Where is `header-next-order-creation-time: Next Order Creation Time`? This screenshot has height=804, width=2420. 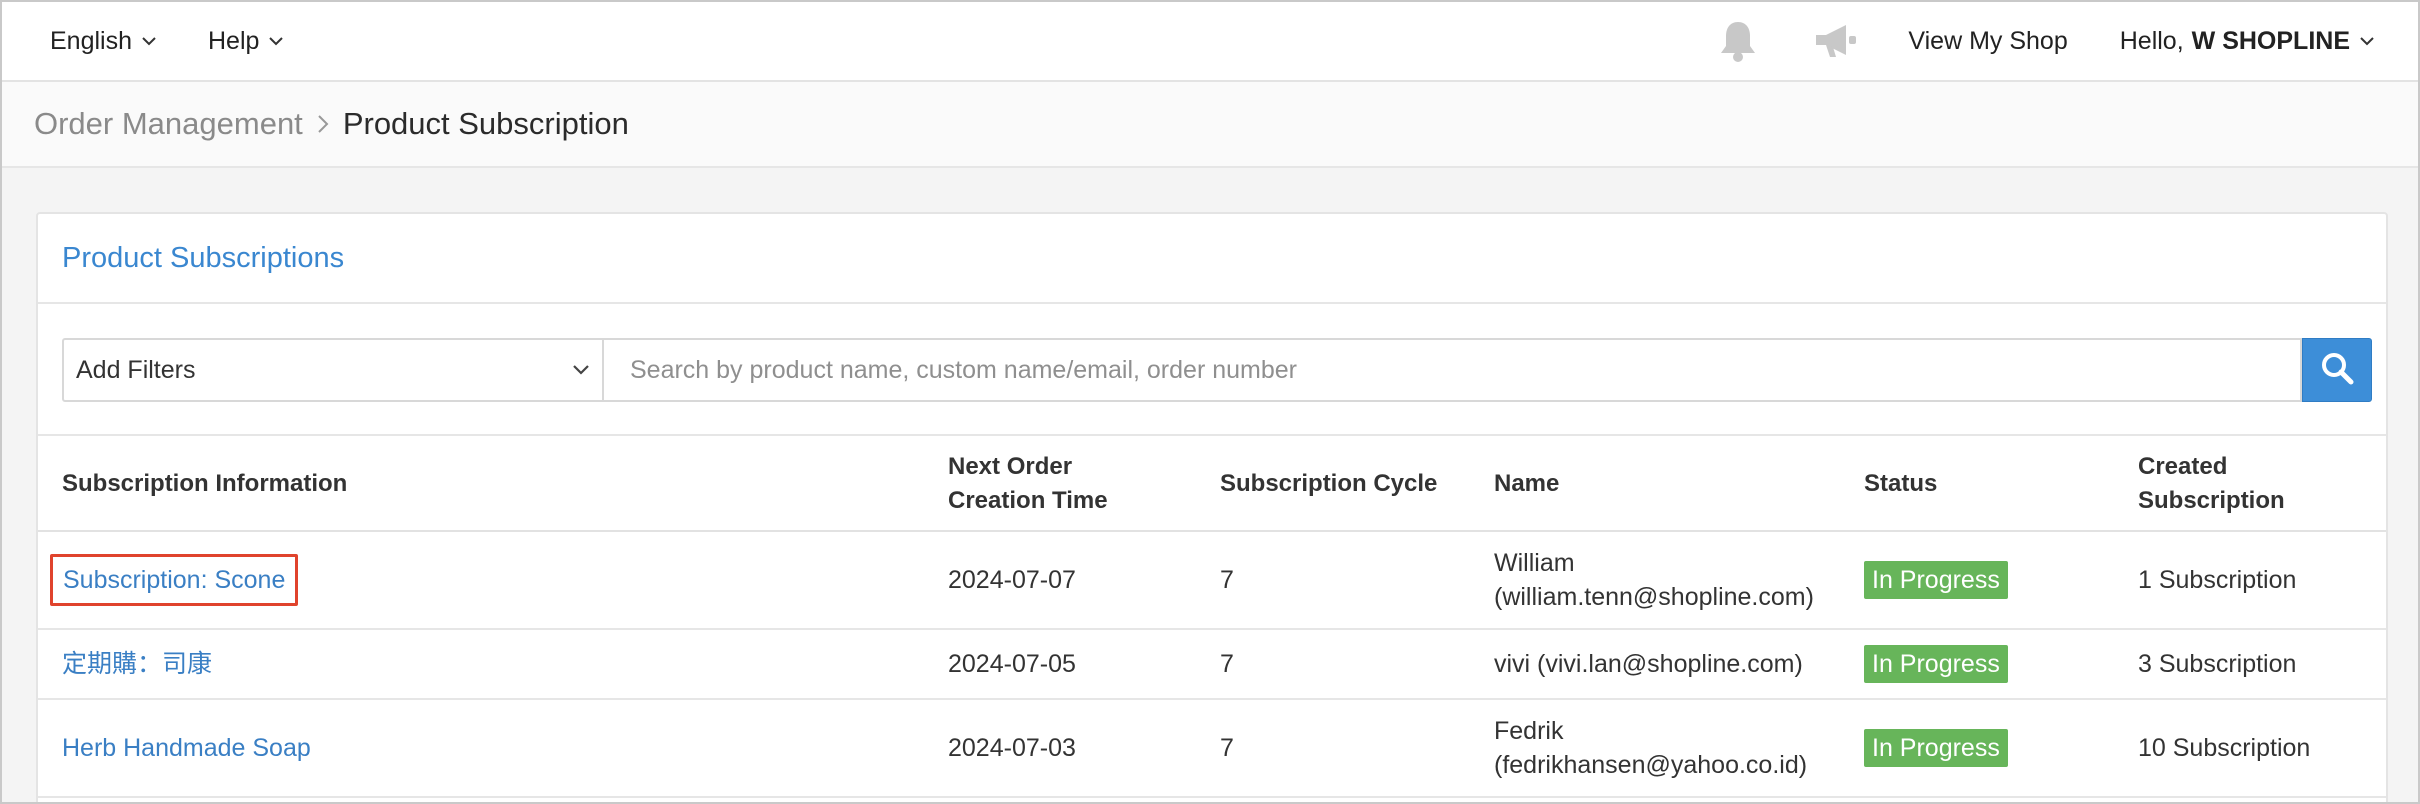
header-next-order-creation-time: Next Order Creation Time is located at coordinates (1078, 484).